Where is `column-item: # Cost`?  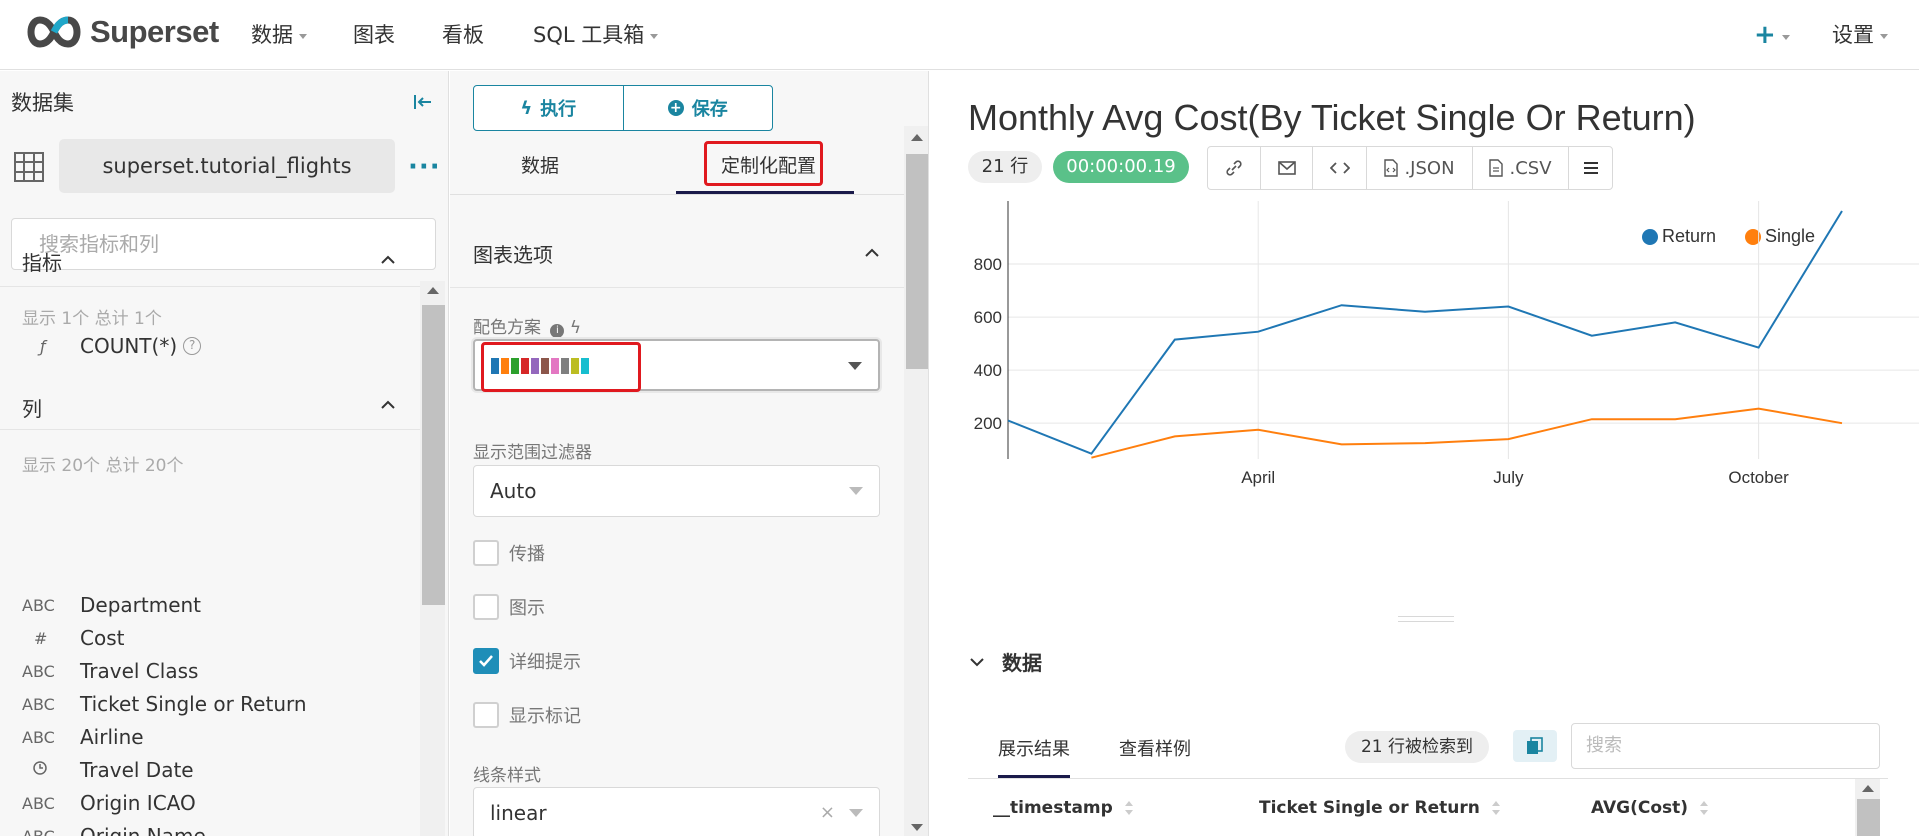
column-item: # Cost is located at coordinates (73, 638).